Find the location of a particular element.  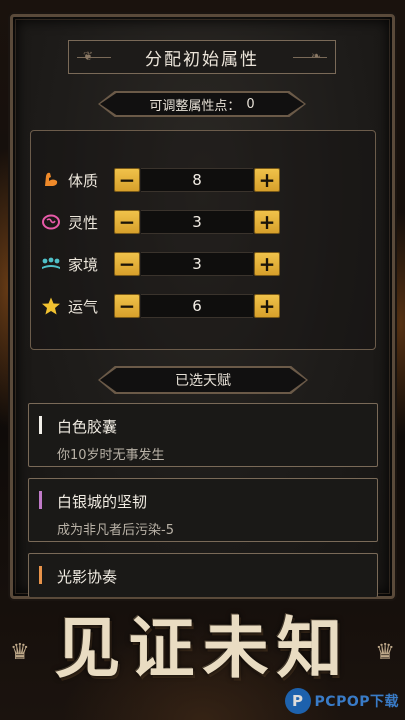

coins-icon is located at coordinates (51, 264).